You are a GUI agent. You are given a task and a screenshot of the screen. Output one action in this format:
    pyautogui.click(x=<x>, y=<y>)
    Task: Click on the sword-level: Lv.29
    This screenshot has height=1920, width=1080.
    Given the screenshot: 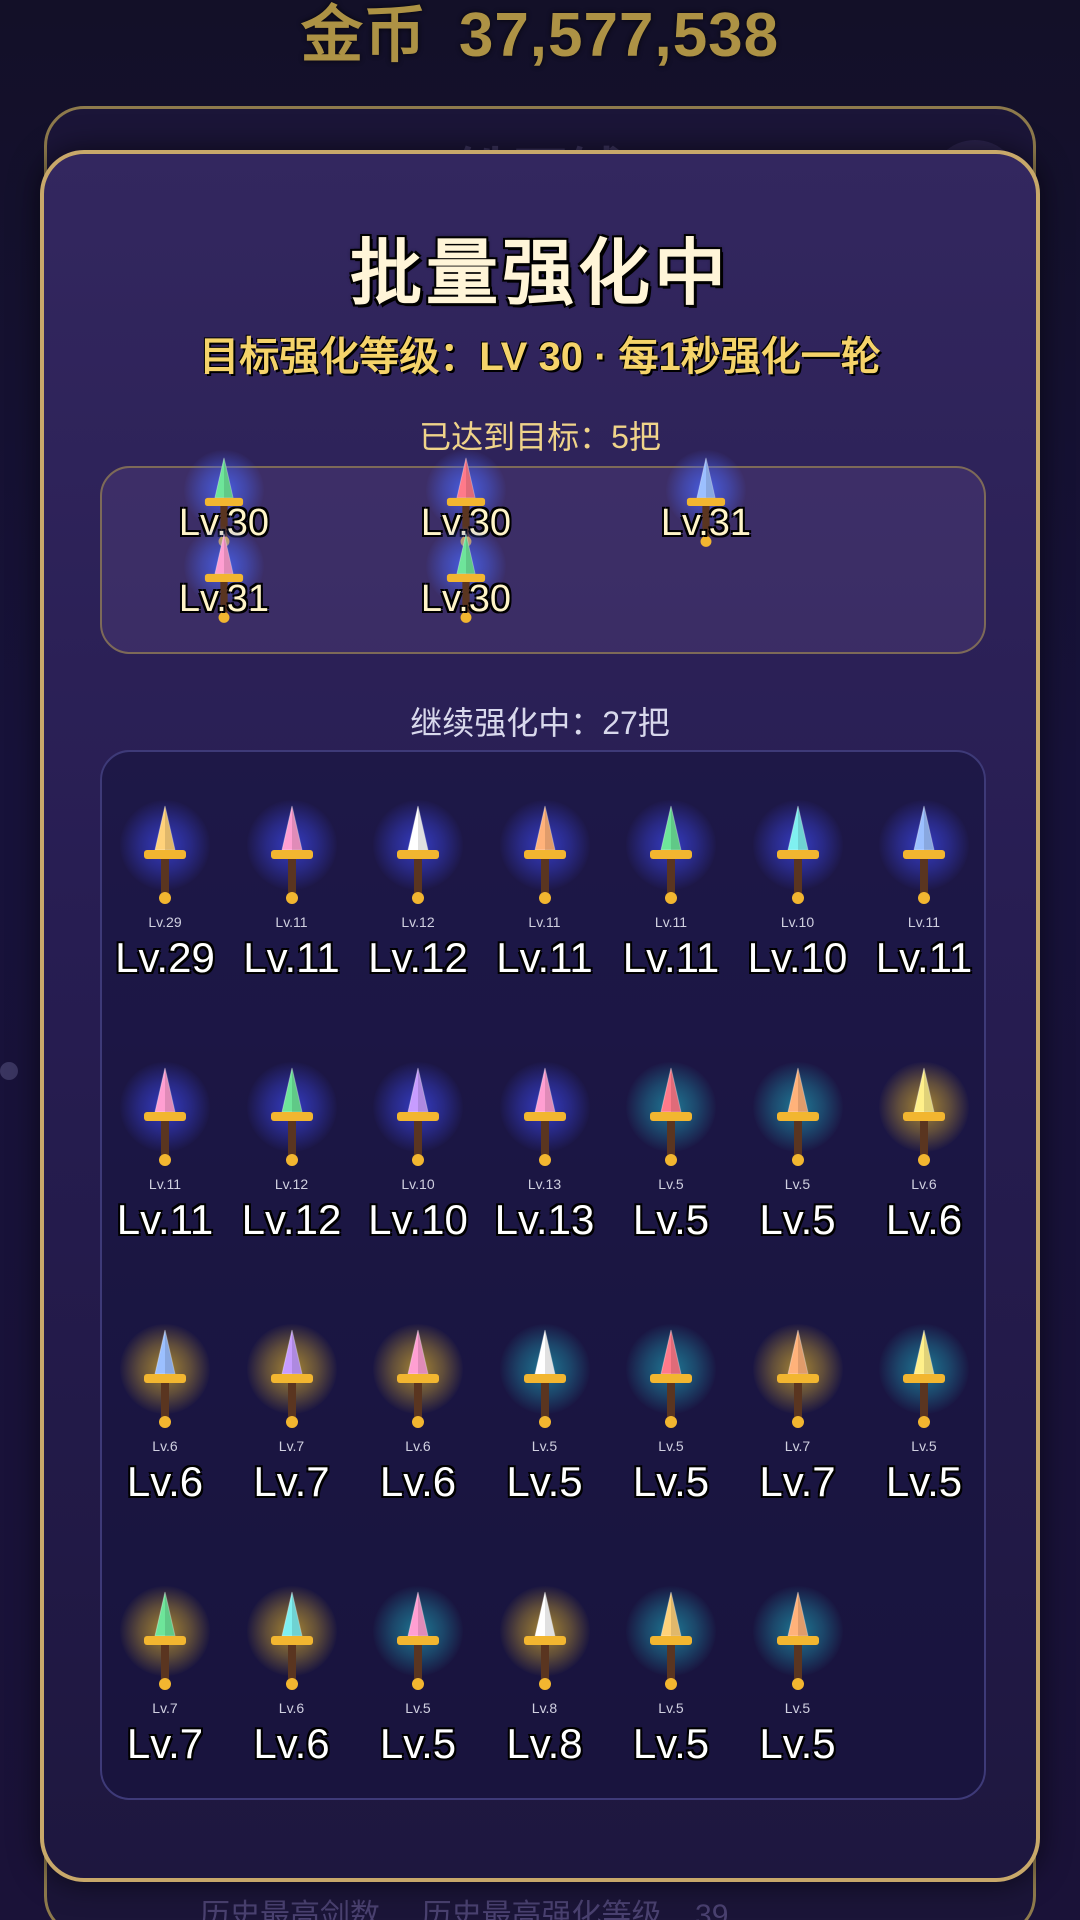 What is the action you would take?
    pyautogui.click(x=165, y=957)
    